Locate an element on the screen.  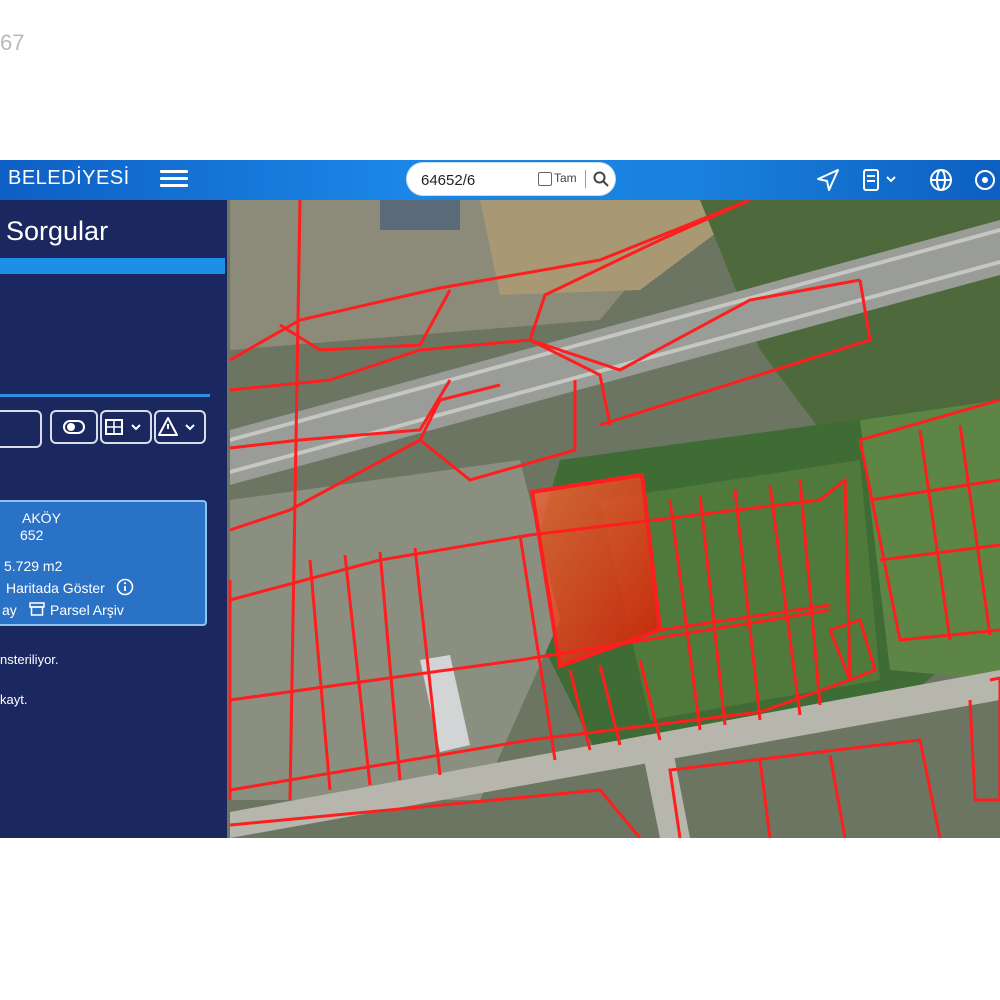
status-message: nsteriliyor. is located at coordinates (29, 659).